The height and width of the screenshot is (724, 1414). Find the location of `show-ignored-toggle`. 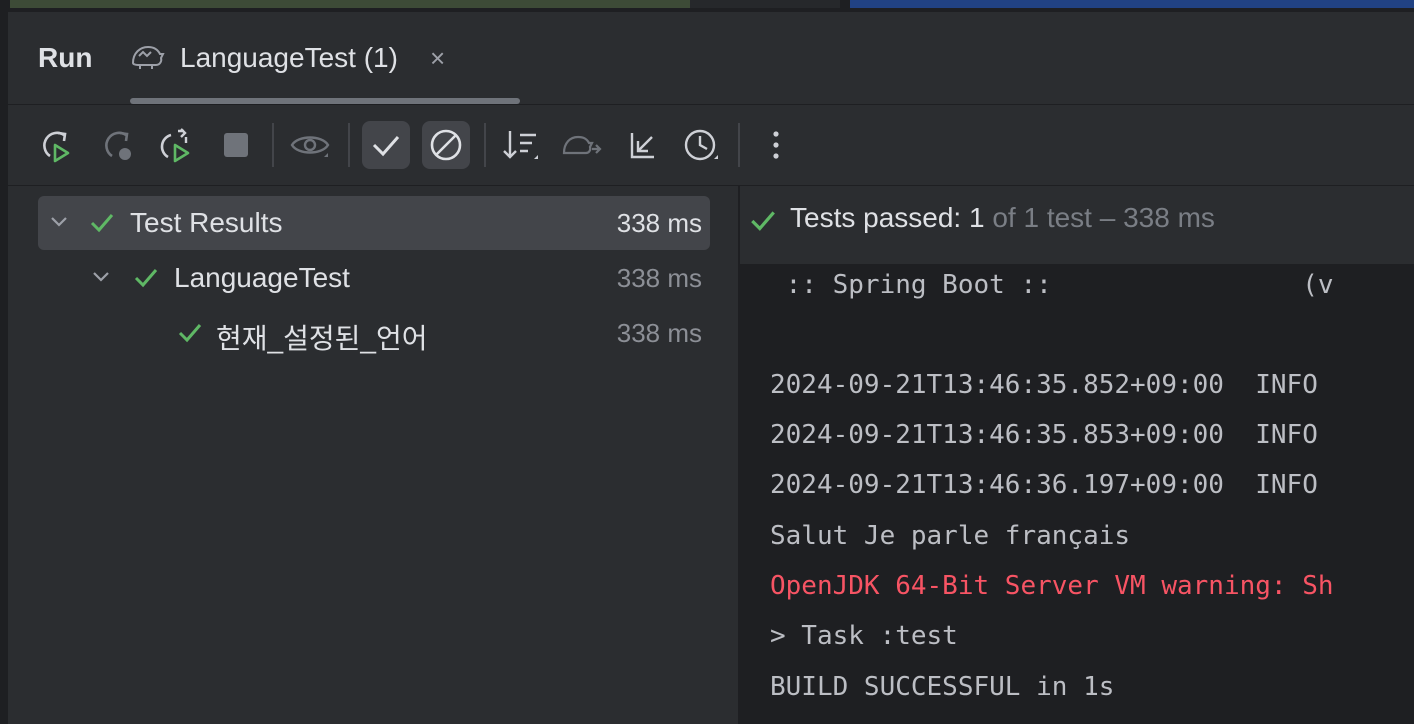

show-ignored-toggle is located at coordinates (446, 145).